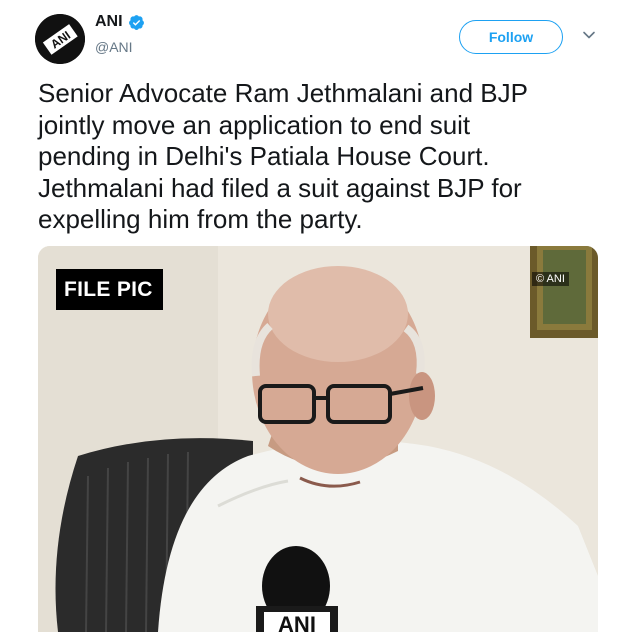  I want to click on author-name: ANI, so click(109, 22).